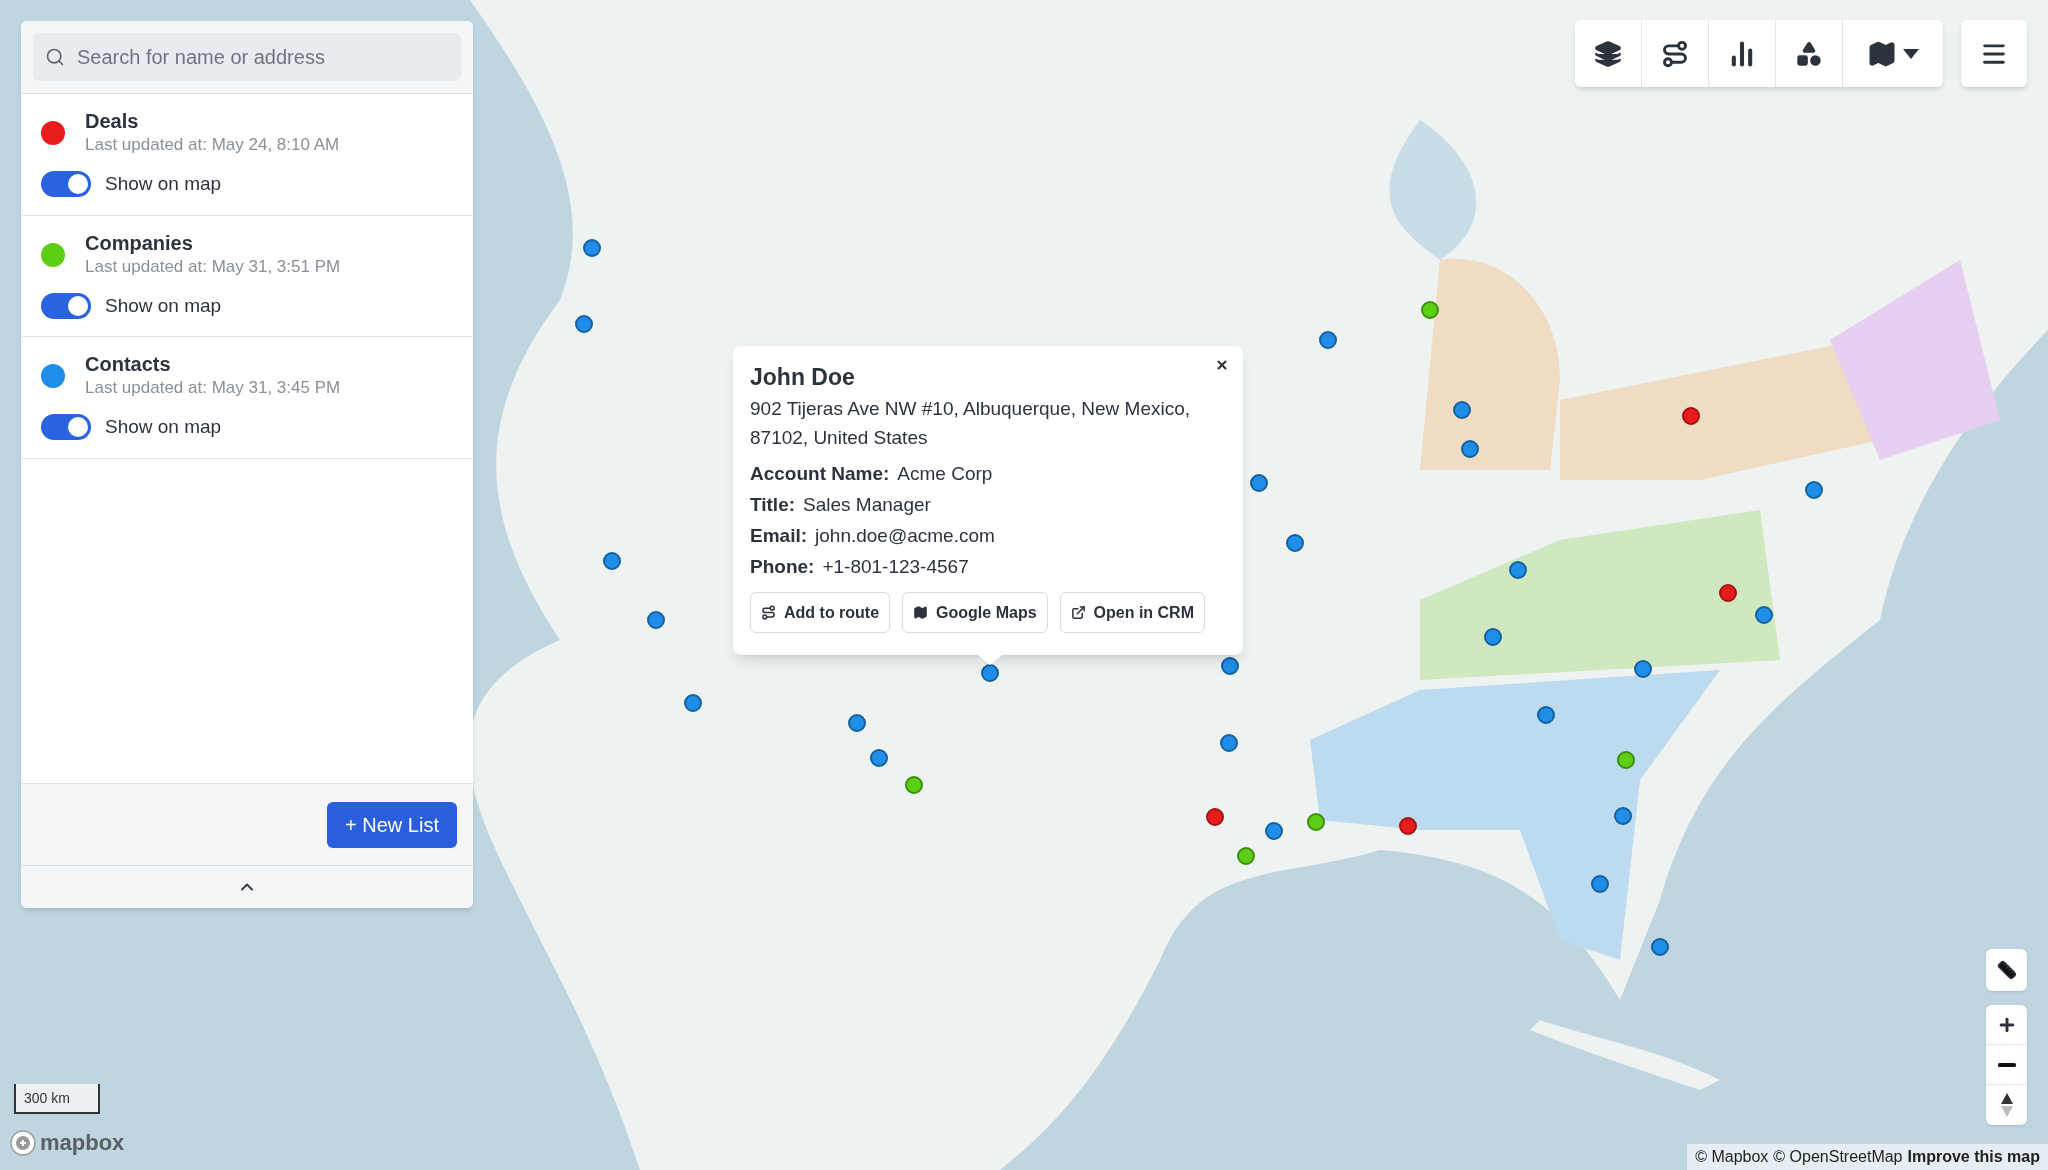  Describe the element at coordinates (867, 505) in the screenshot. I see `field-value: Sales Manager` at that location.